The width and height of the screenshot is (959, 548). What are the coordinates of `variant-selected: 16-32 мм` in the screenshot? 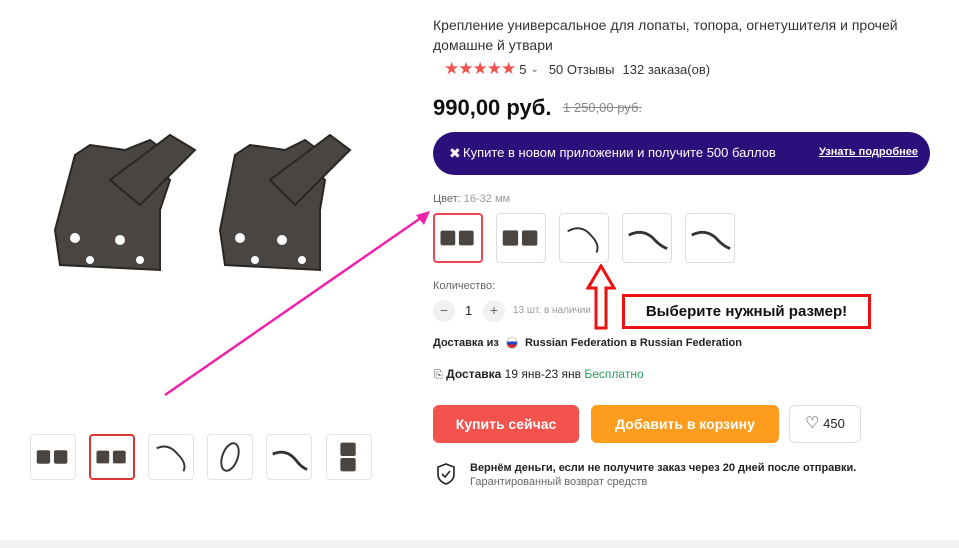 It's located at (487, 199).